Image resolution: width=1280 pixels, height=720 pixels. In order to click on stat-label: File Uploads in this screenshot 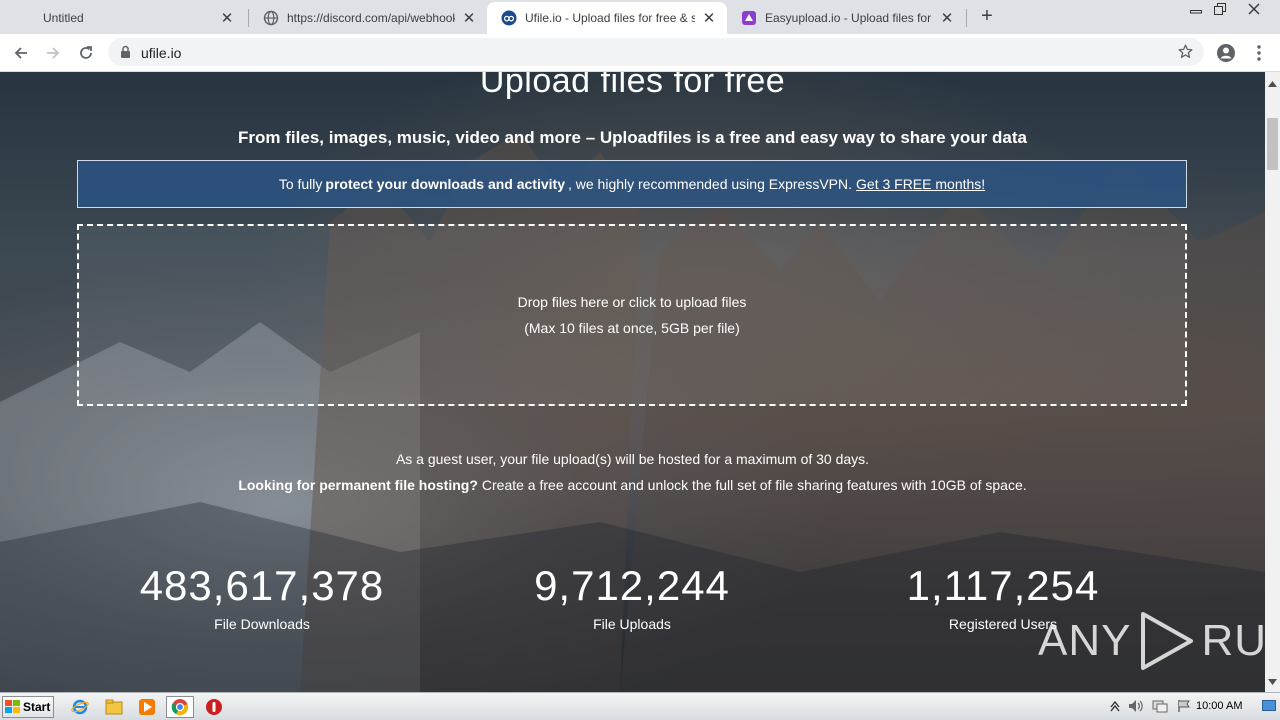, I will do `click(632, 624)`.